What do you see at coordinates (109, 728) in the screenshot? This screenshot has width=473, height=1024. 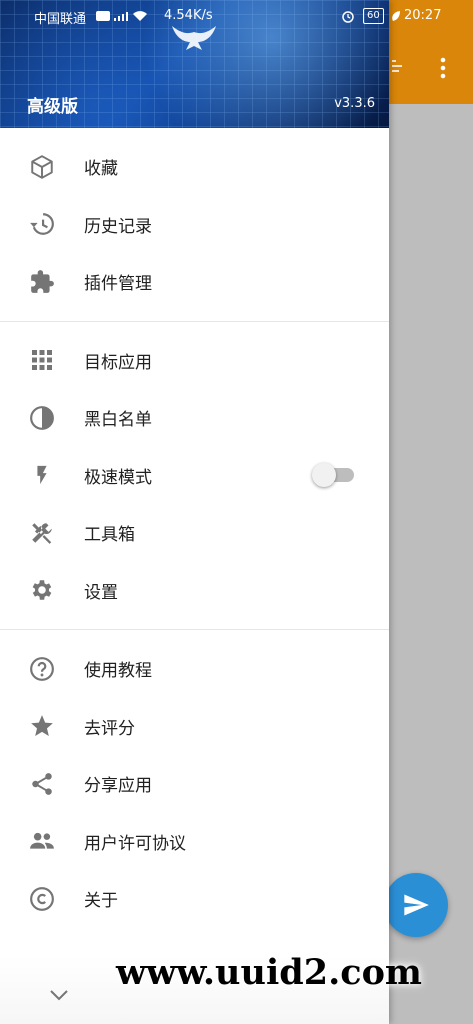 I see `menu-item-label: 去评分` at bounding box center [109, 728].